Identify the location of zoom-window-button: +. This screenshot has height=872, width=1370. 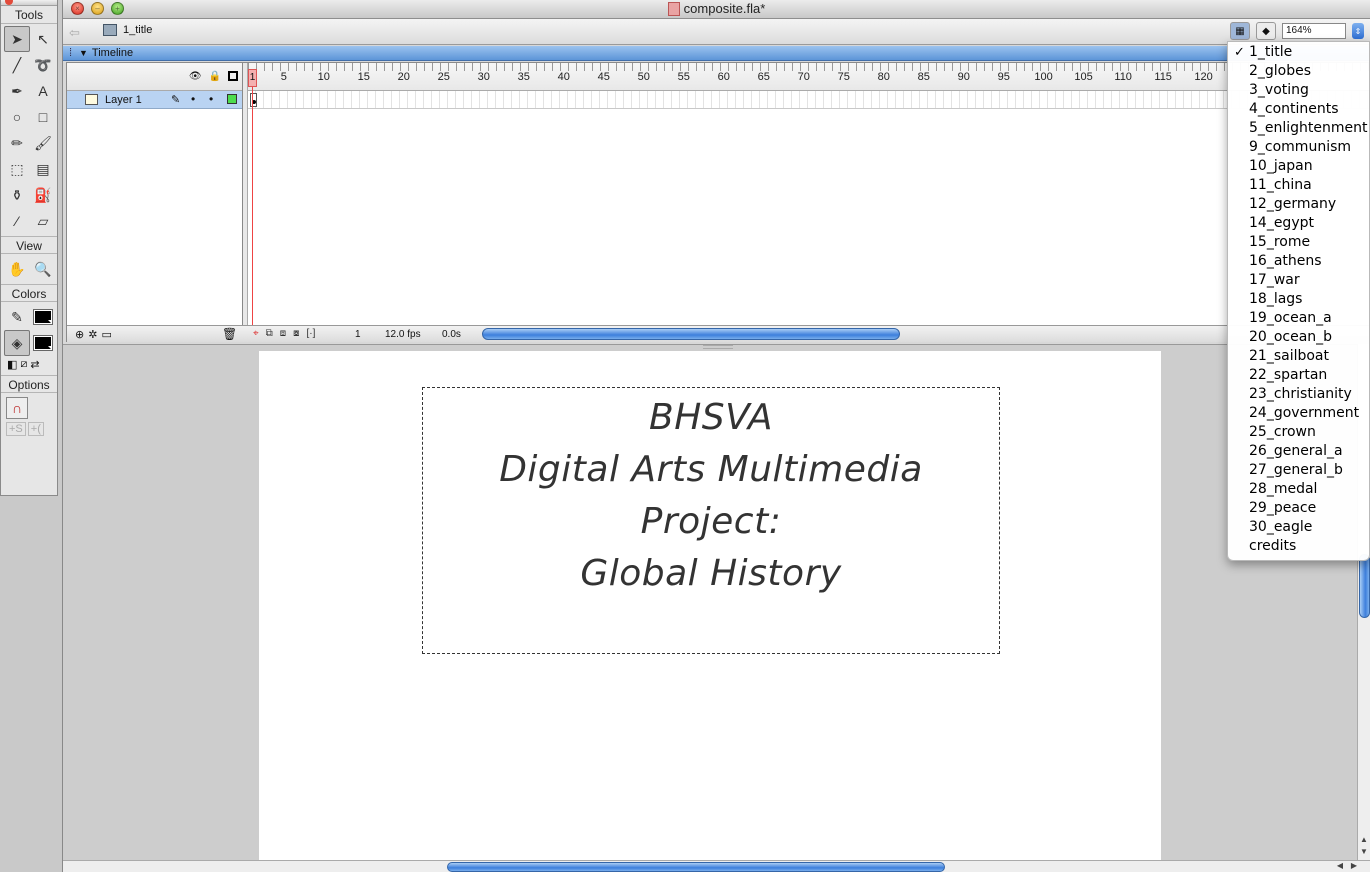
(117, 8).